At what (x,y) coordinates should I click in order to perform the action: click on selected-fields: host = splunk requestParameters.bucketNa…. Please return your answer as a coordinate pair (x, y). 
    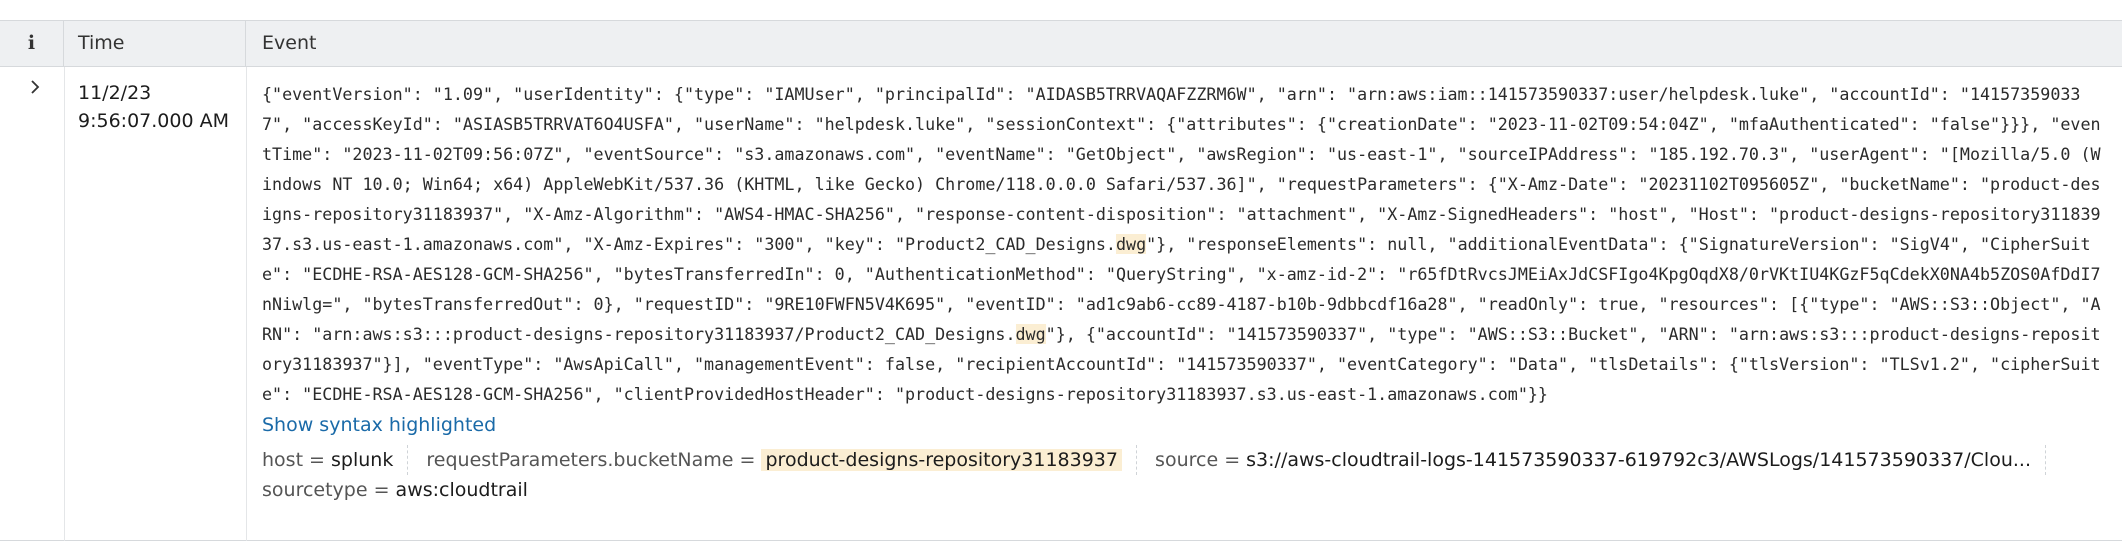
    Looking at the image, I should click on (1185, 475).